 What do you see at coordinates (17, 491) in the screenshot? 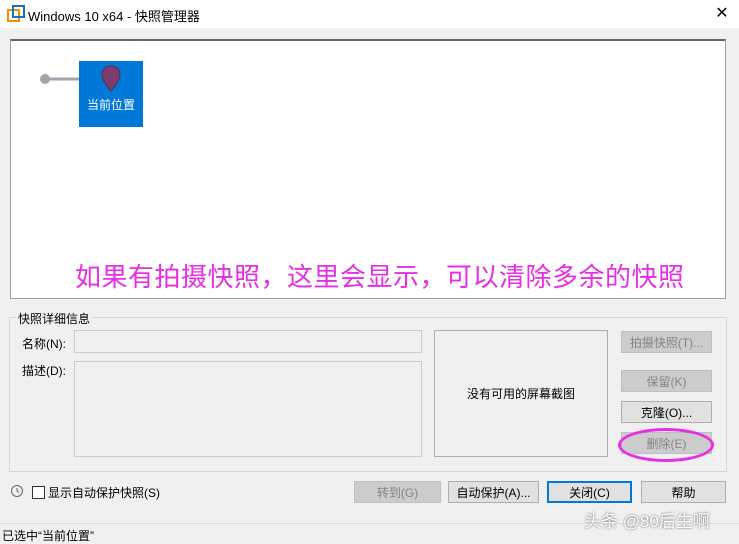
I see `history-clock-icon` at bounding box center [17, 491].